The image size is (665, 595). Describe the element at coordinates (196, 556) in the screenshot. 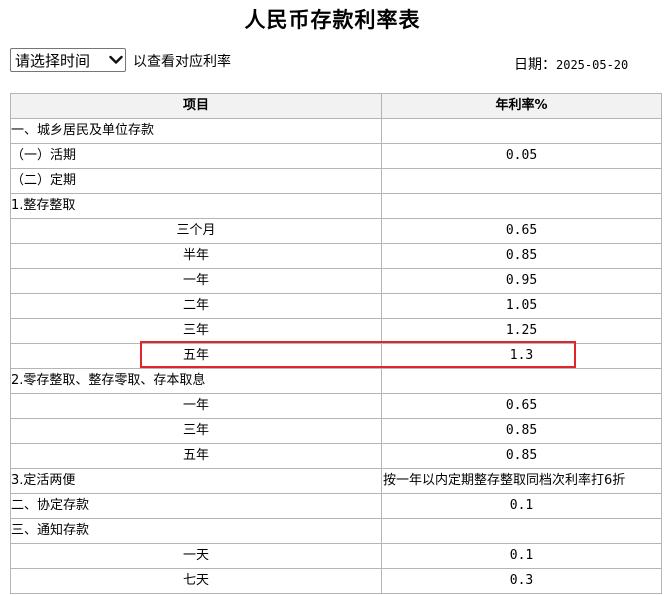

I see `item-cell: 一天` at that location.